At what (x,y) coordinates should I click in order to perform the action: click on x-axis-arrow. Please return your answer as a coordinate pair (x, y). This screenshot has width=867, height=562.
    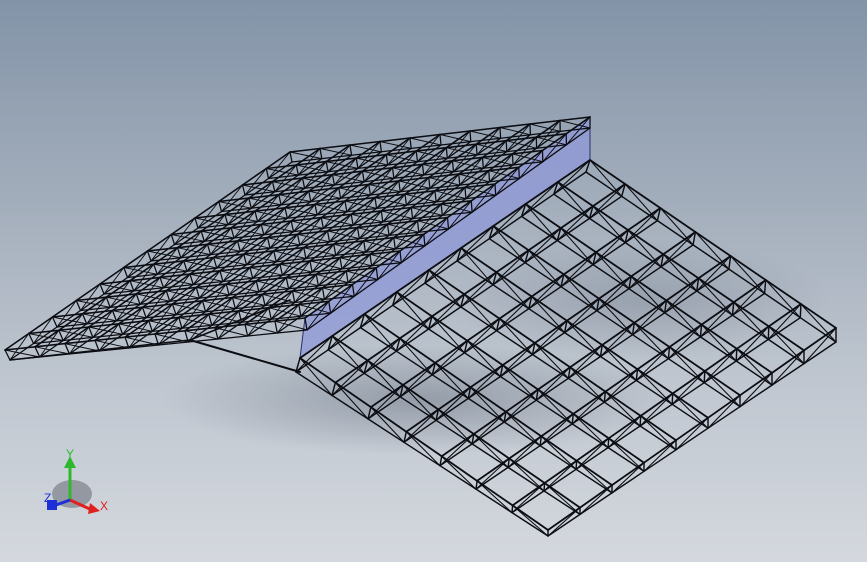
    Looking at the image, I should click on (94, 508).